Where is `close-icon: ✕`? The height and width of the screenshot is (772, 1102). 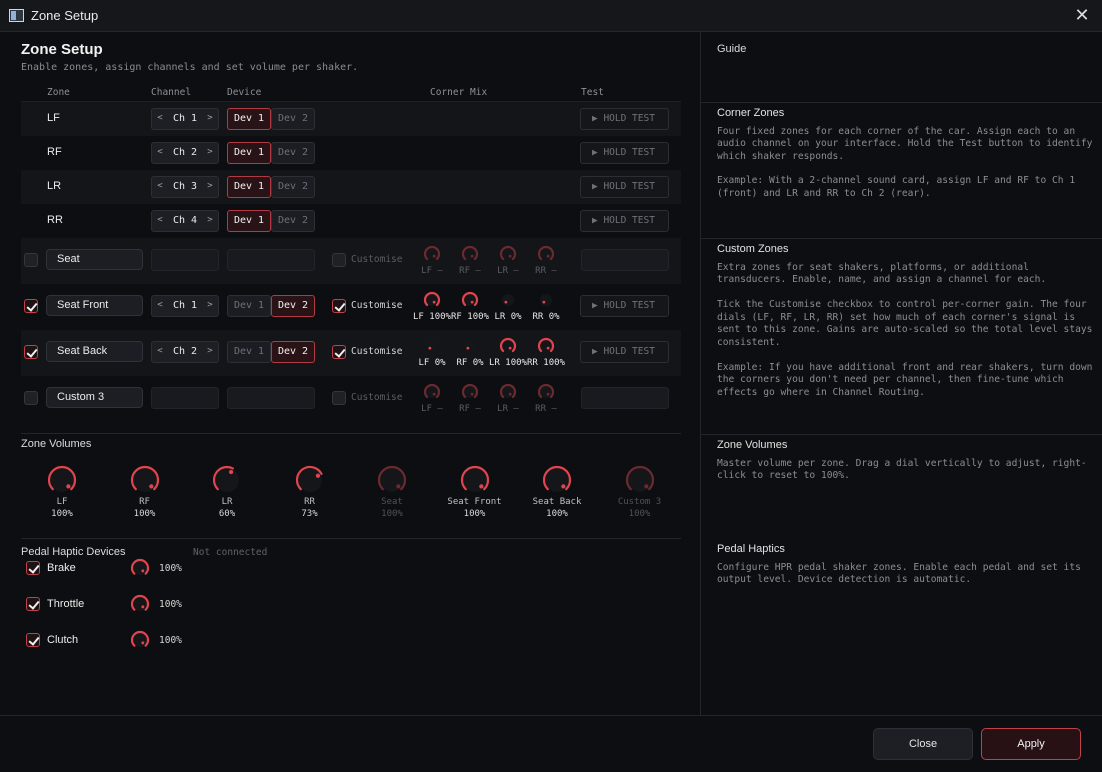
close-icon: ✕ is located at coordinates (1082, 15).